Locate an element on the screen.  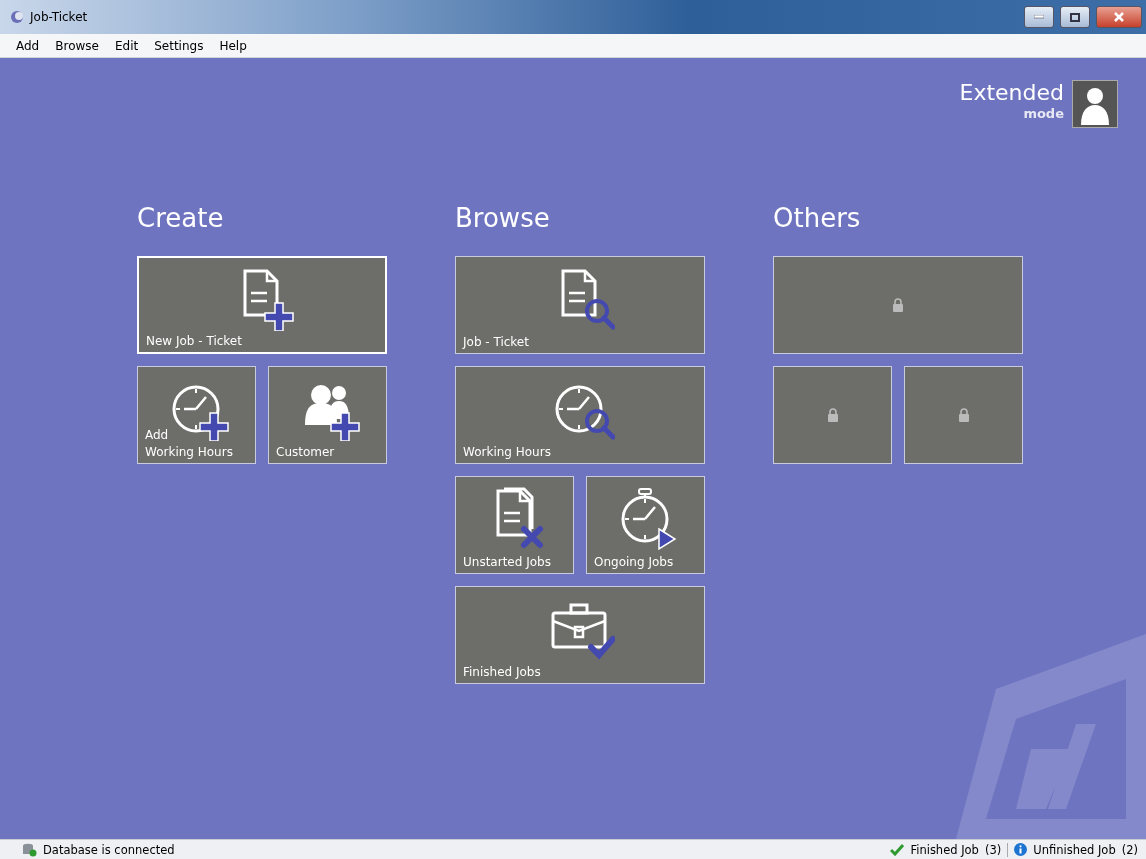
maximize-button is located at coordinates (1075, 17).